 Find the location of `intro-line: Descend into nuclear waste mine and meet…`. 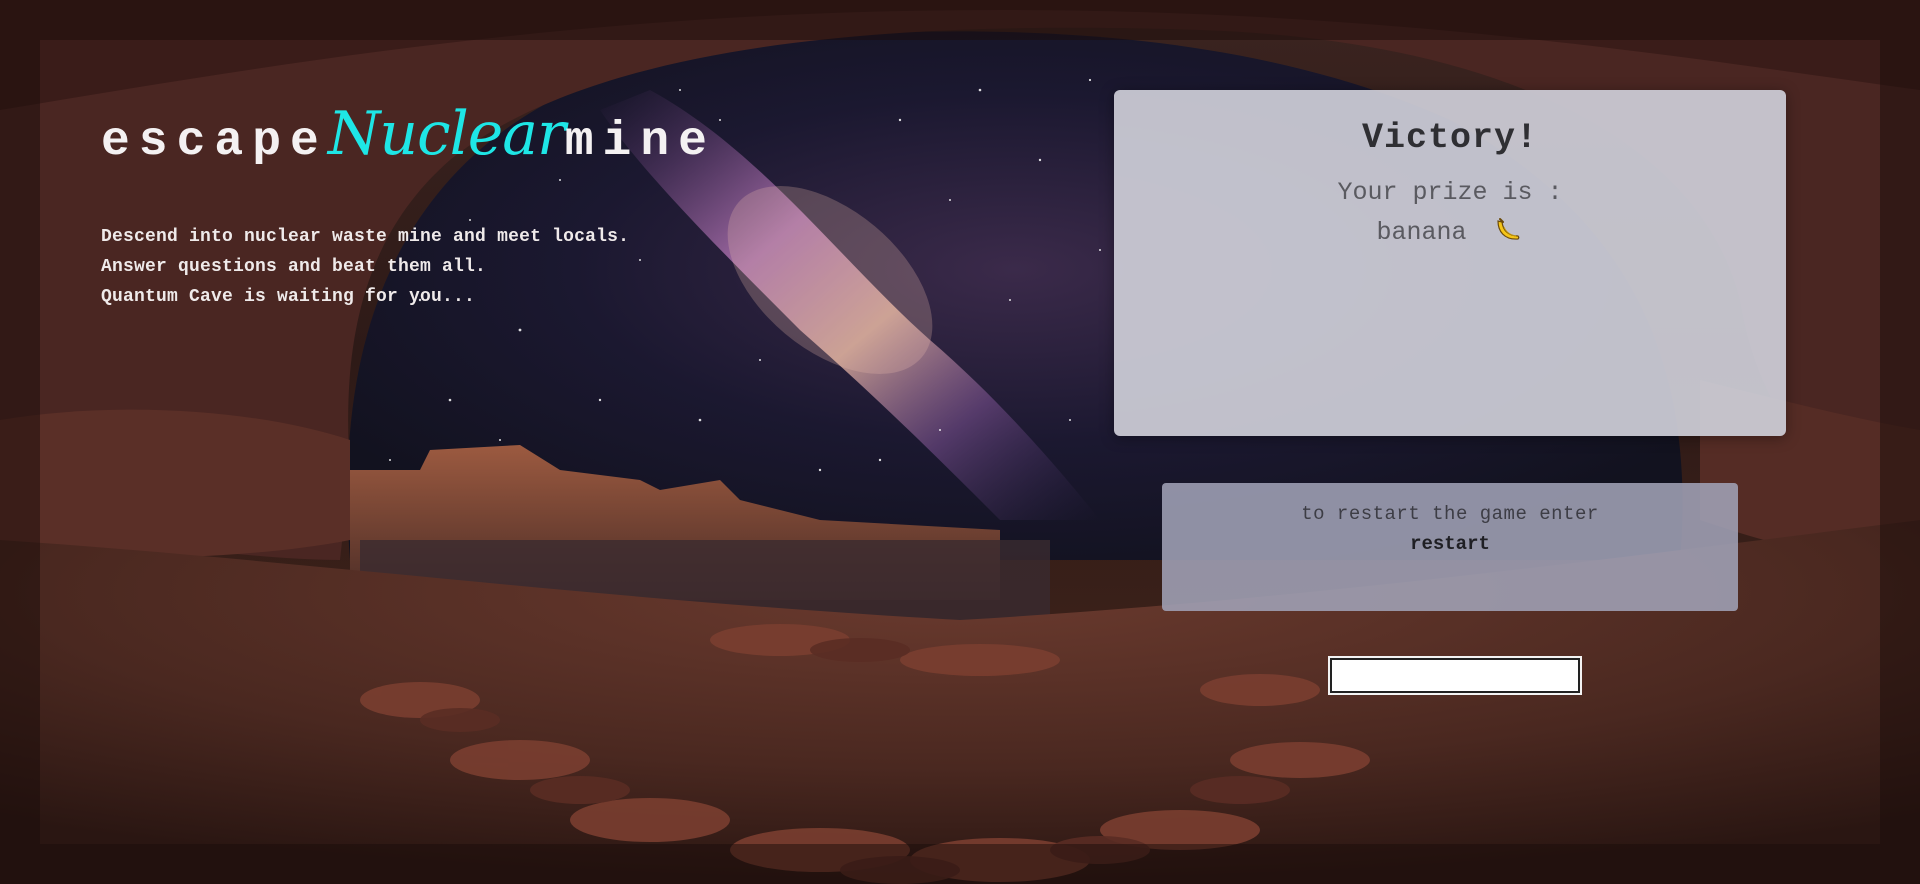

intro-line: Descend into nuclear waste mine and meet… is located at coordinates (365, 237).